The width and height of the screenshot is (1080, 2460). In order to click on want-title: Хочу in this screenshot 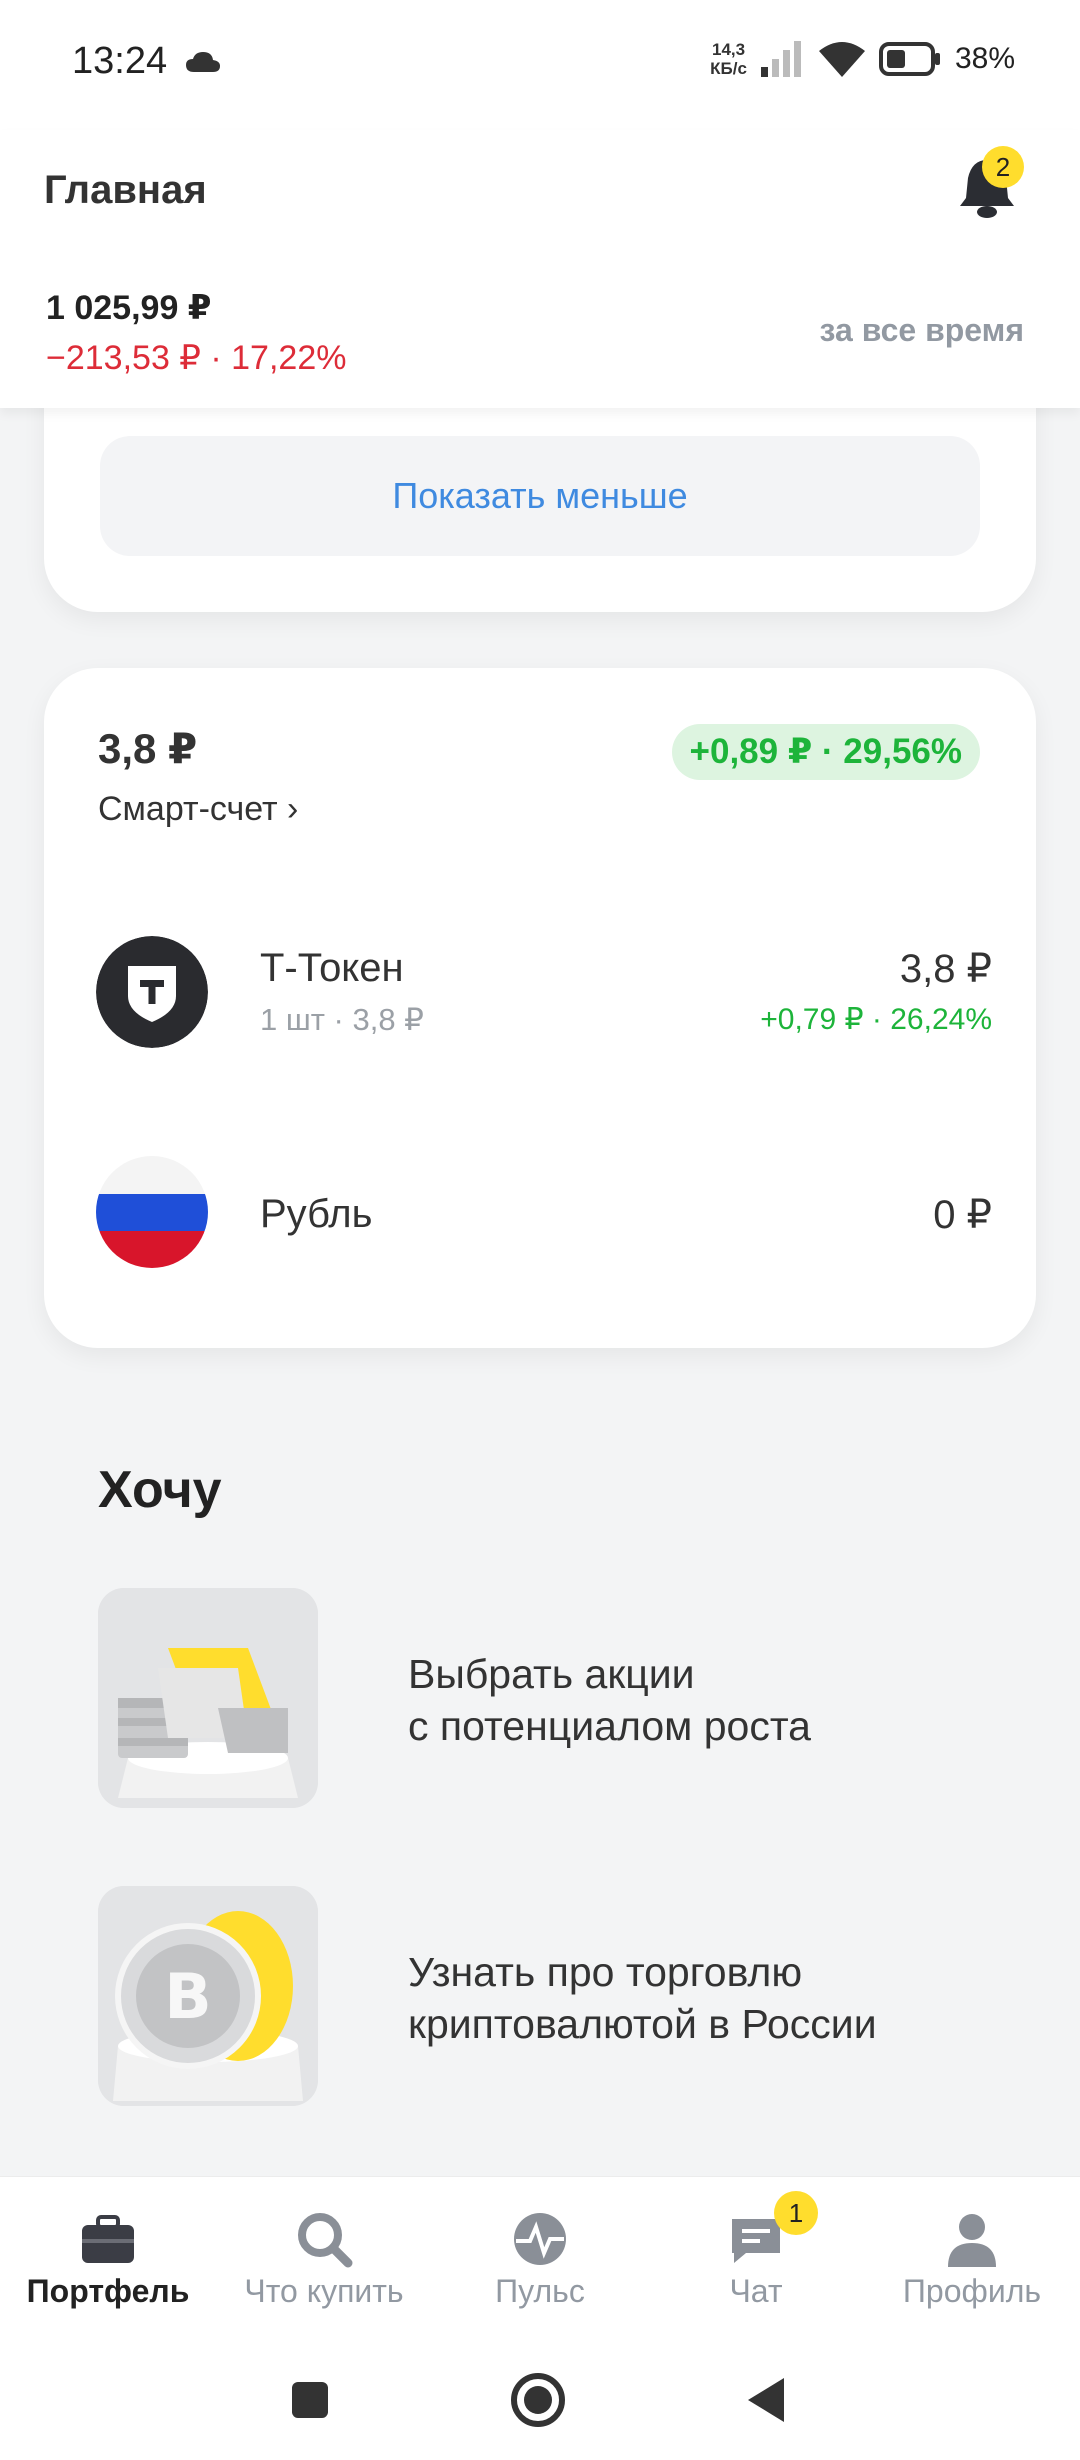, I will do `click(160, 1490)`.